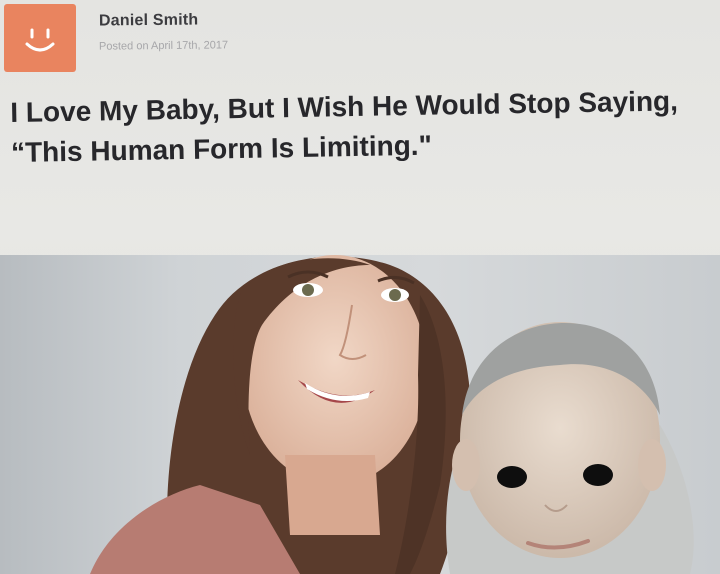  Describe the element at coordinates (148, 20) in the screenshot. I see `author-name: Daniel Smith` at that location.